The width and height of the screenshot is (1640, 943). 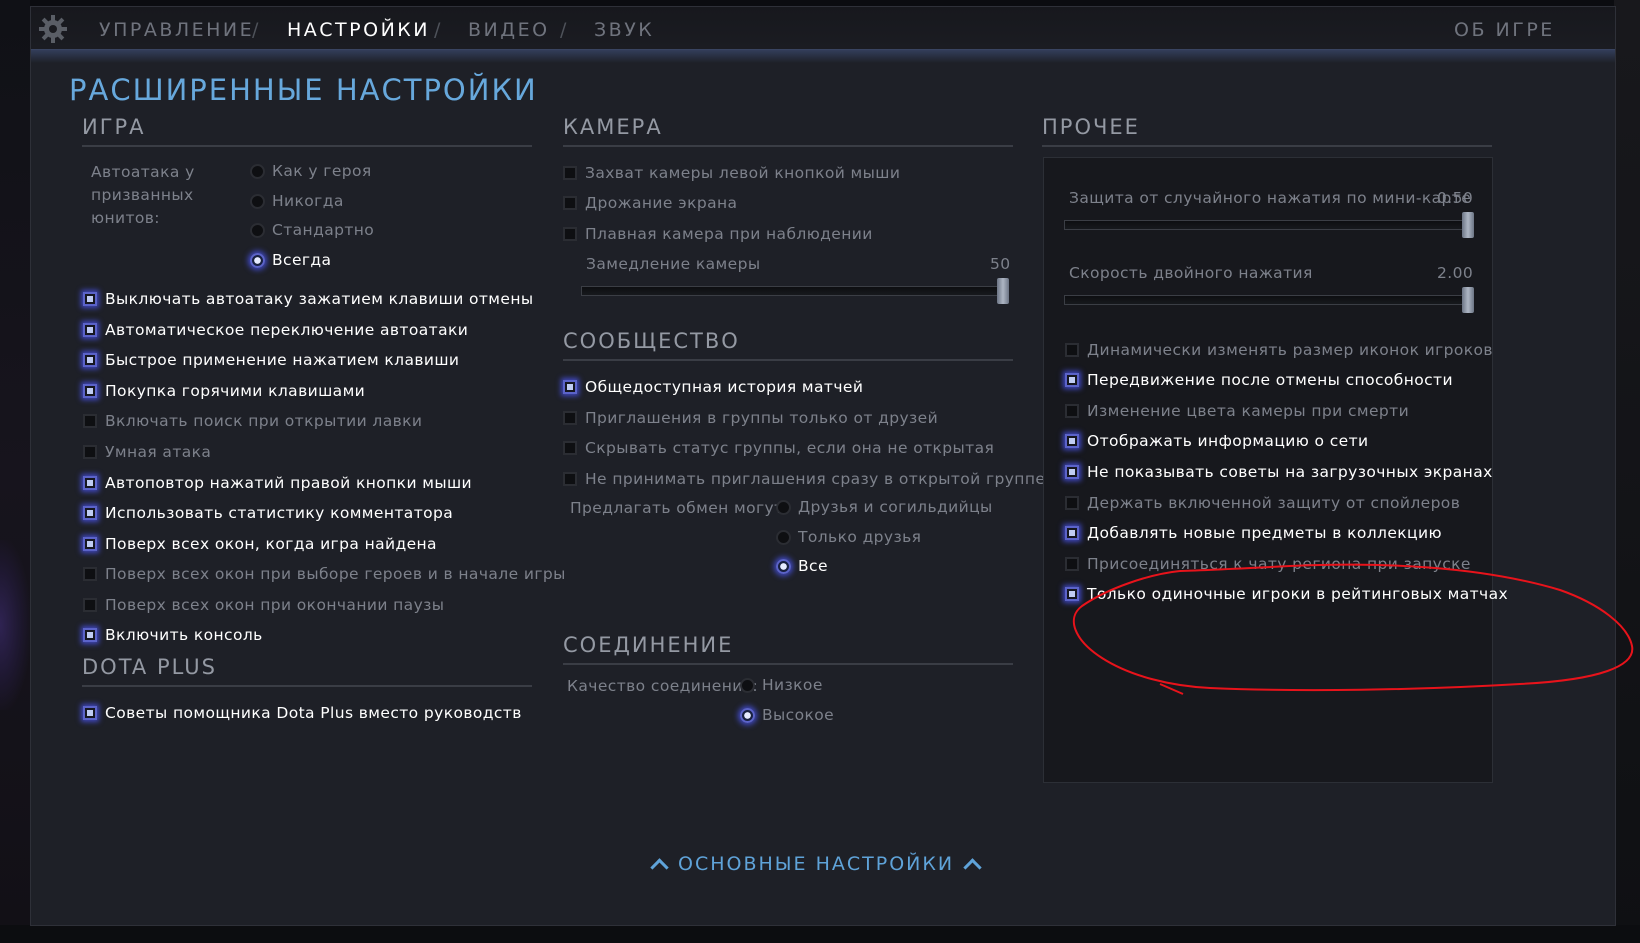 I want to click on checkbox-shop-search: Включать поиск при открытии лавки, so click(x=252, y=421).